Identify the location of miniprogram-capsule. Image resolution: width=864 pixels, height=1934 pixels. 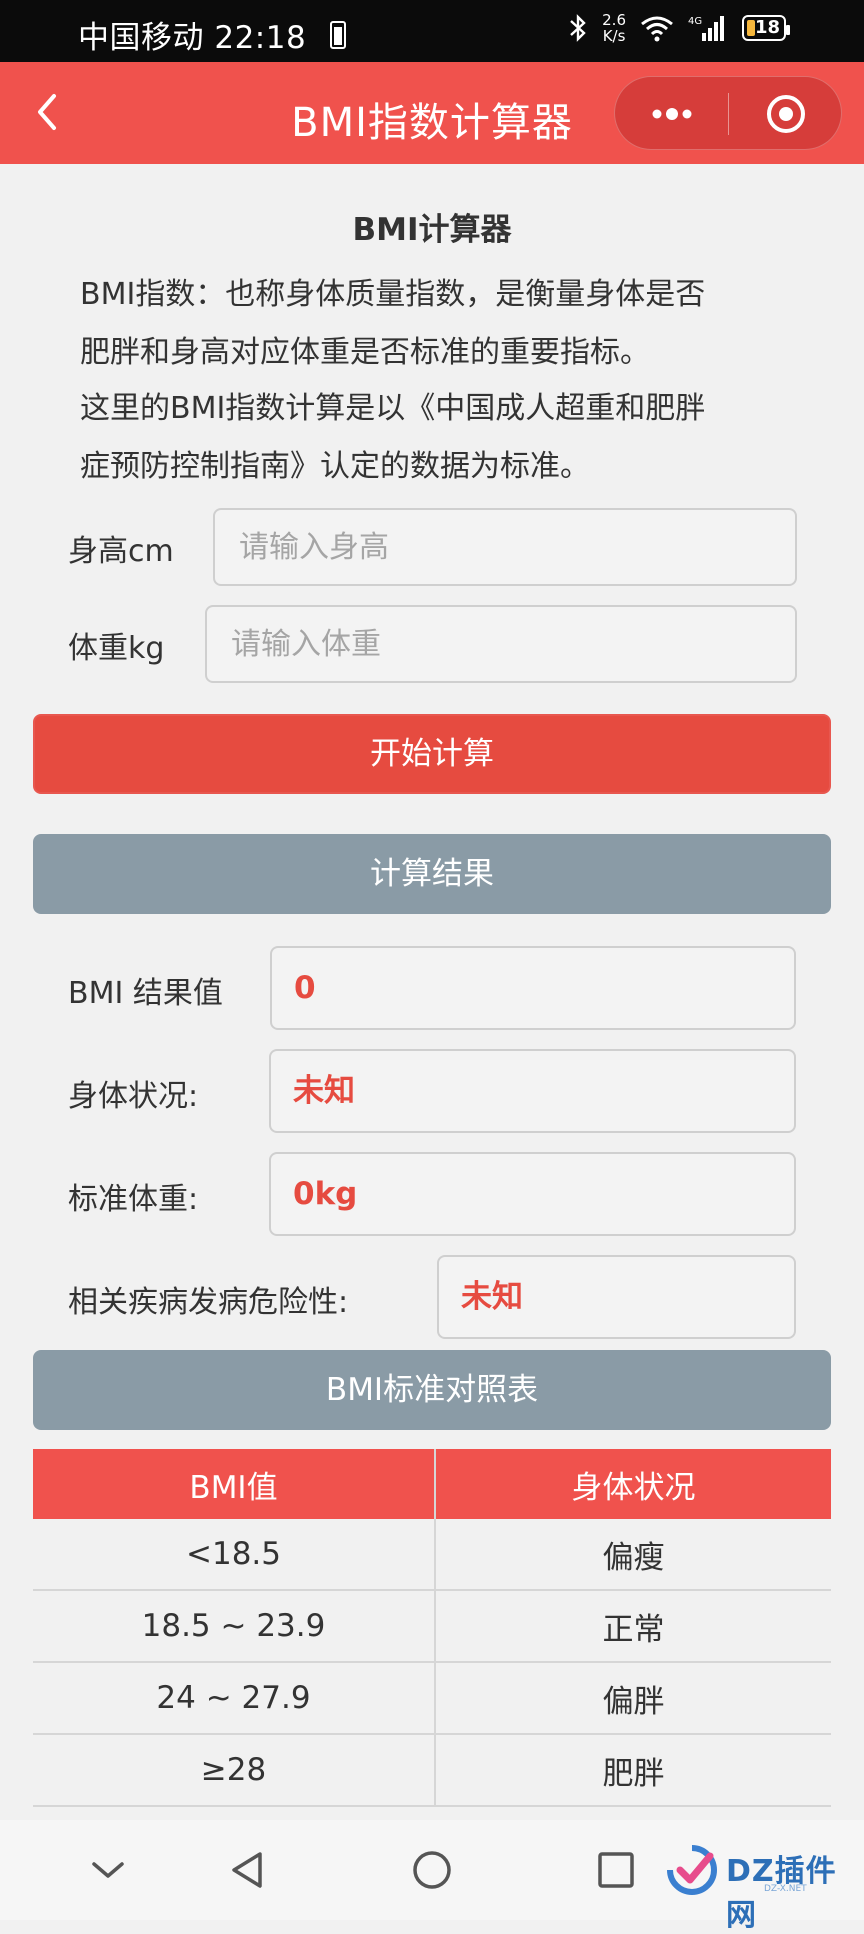
(728, 113).